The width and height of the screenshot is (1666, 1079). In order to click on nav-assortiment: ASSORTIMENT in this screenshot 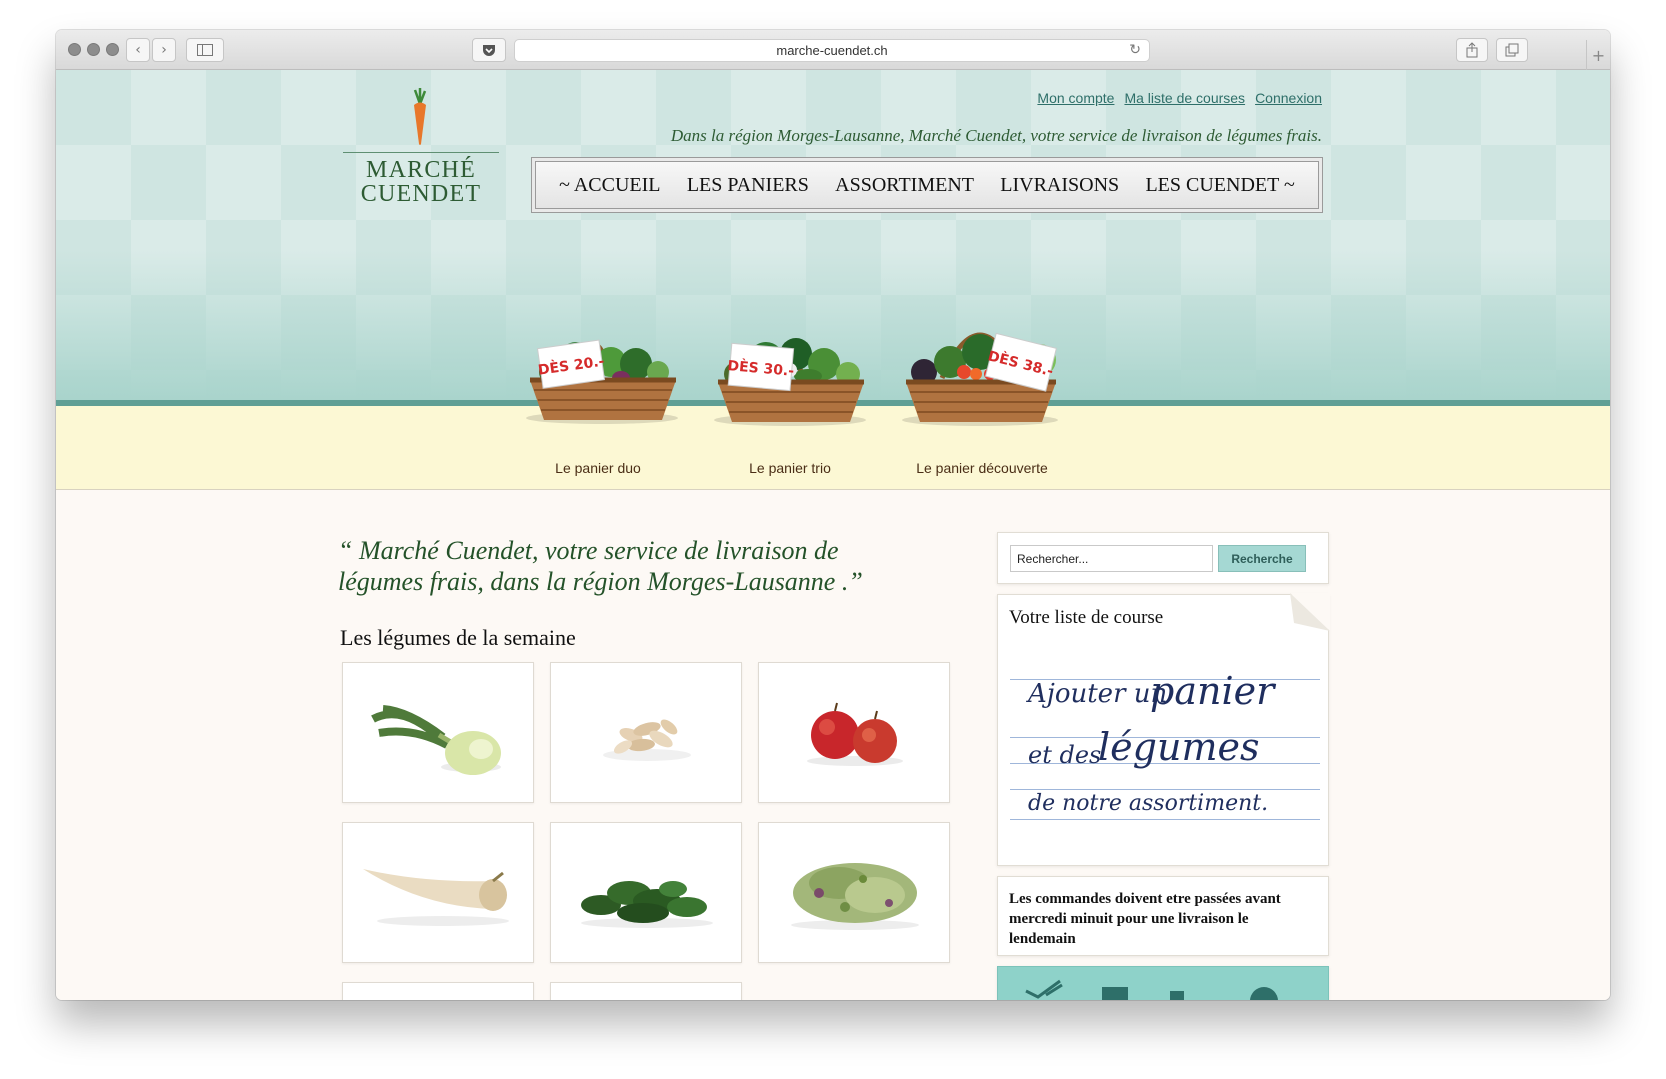, I will do `click(904, 185)`.